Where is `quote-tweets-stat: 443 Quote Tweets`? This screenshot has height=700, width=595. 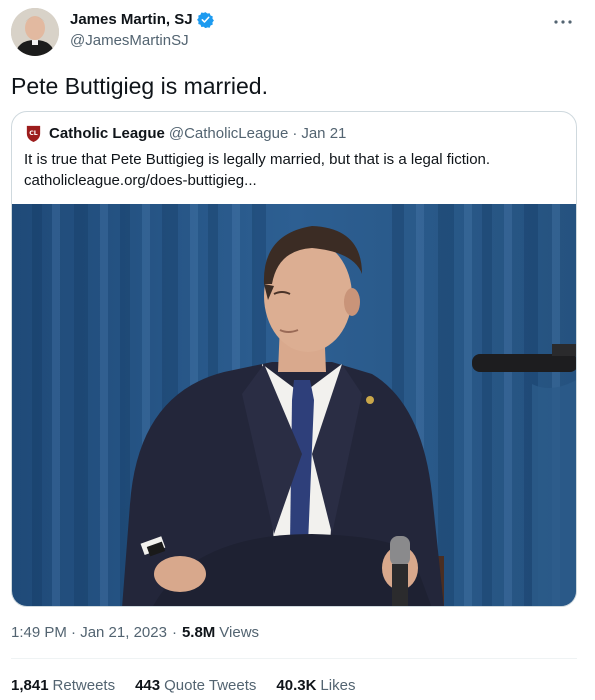 quote-tweets-stat: 443 Quote Tweets is located at coordinates (195, 685).